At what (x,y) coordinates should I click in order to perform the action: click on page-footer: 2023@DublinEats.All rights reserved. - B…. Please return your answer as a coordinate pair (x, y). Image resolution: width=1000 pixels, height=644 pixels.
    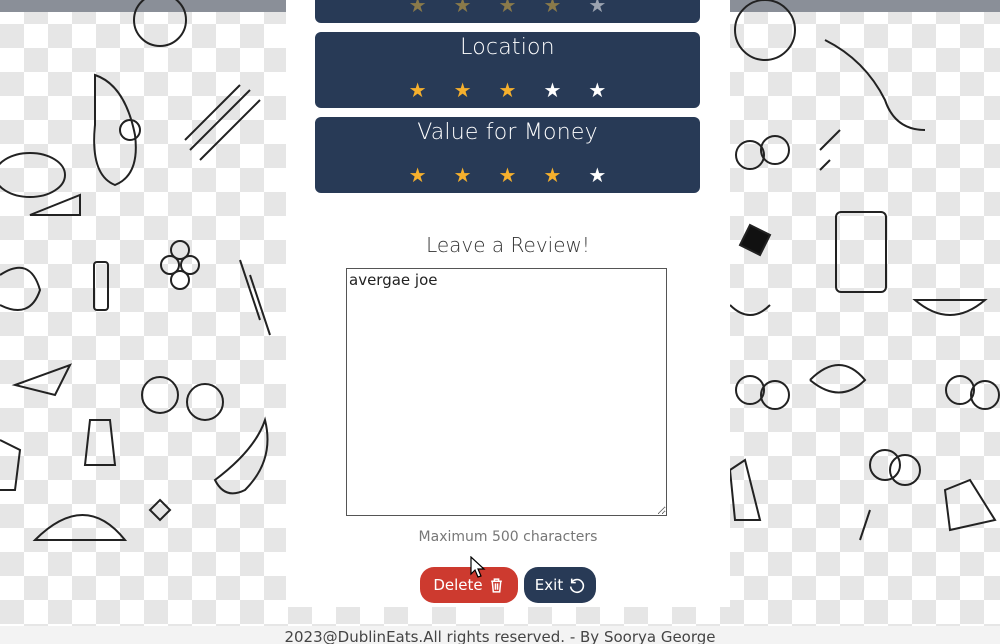
    Looking at the image, I should click on (500, 635).